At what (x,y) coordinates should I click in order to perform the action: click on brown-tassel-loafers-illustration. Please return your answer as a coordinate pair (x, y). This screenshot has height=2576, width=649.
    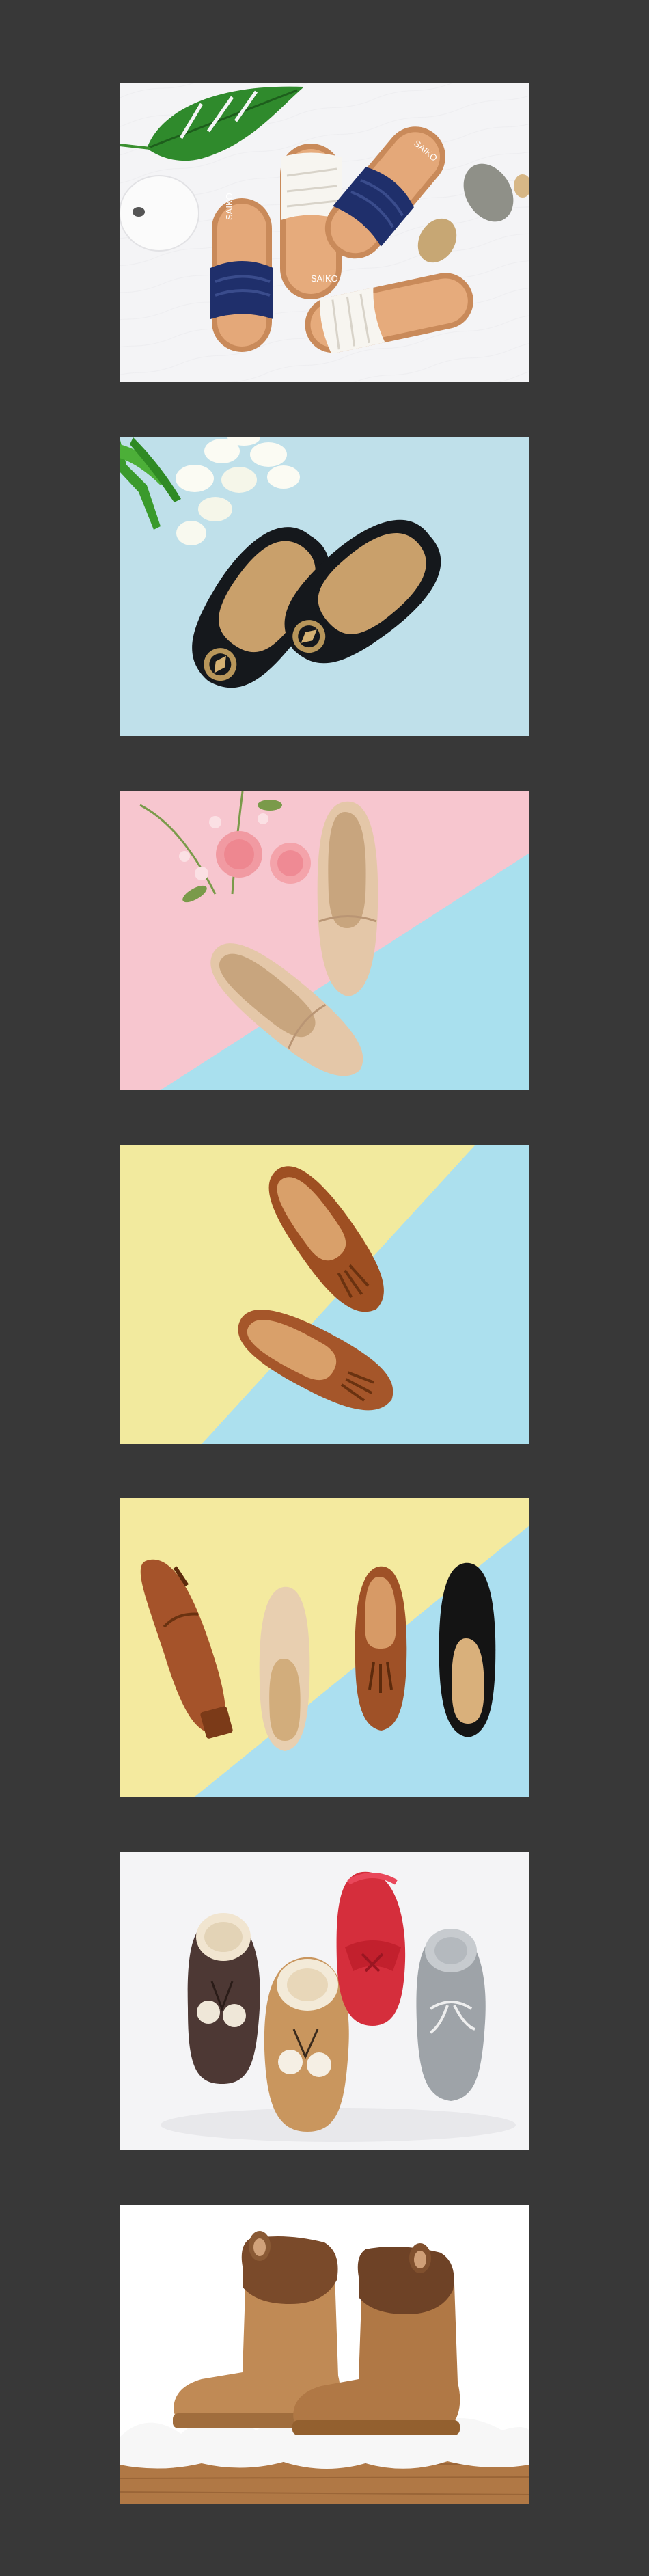
    Looking at the image, I should click on (324, 1294).